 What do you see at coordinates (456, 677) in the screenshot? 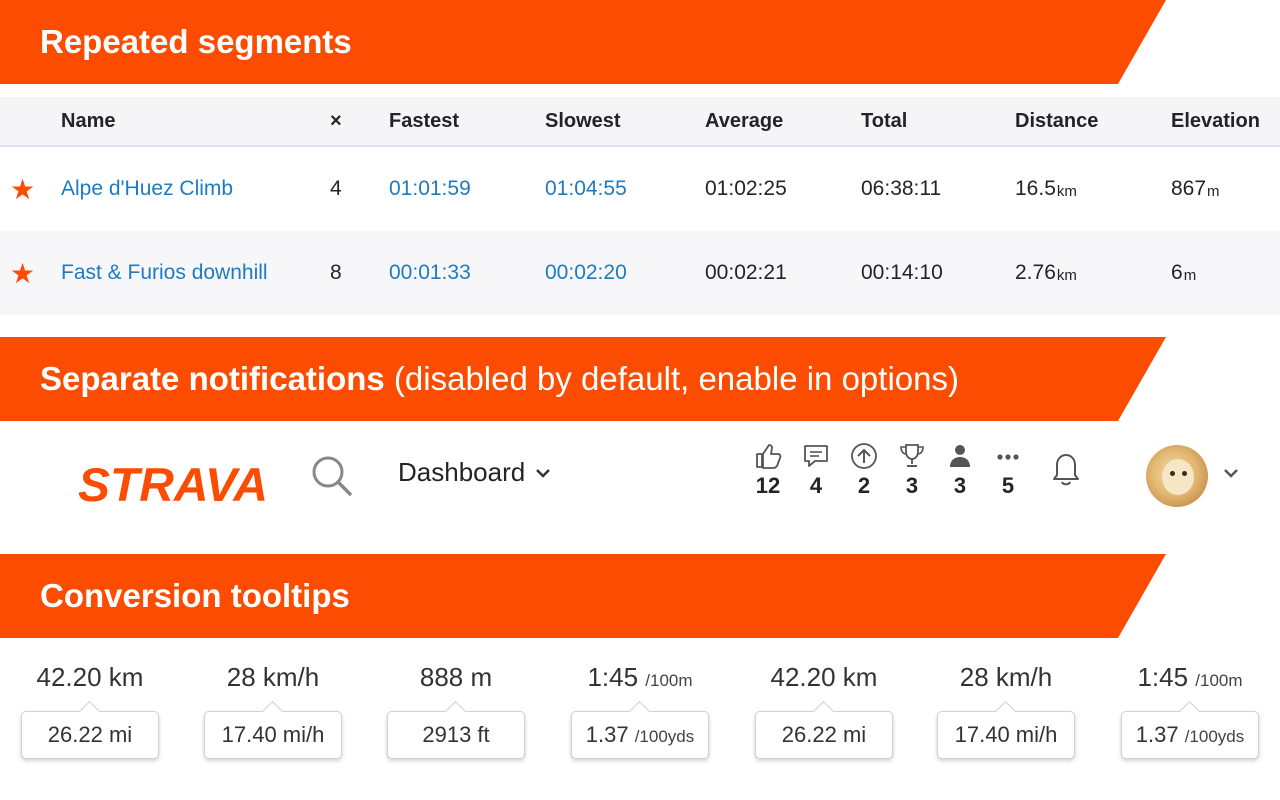
I see `original-value: 888 m` at bounding box center [456, 677].